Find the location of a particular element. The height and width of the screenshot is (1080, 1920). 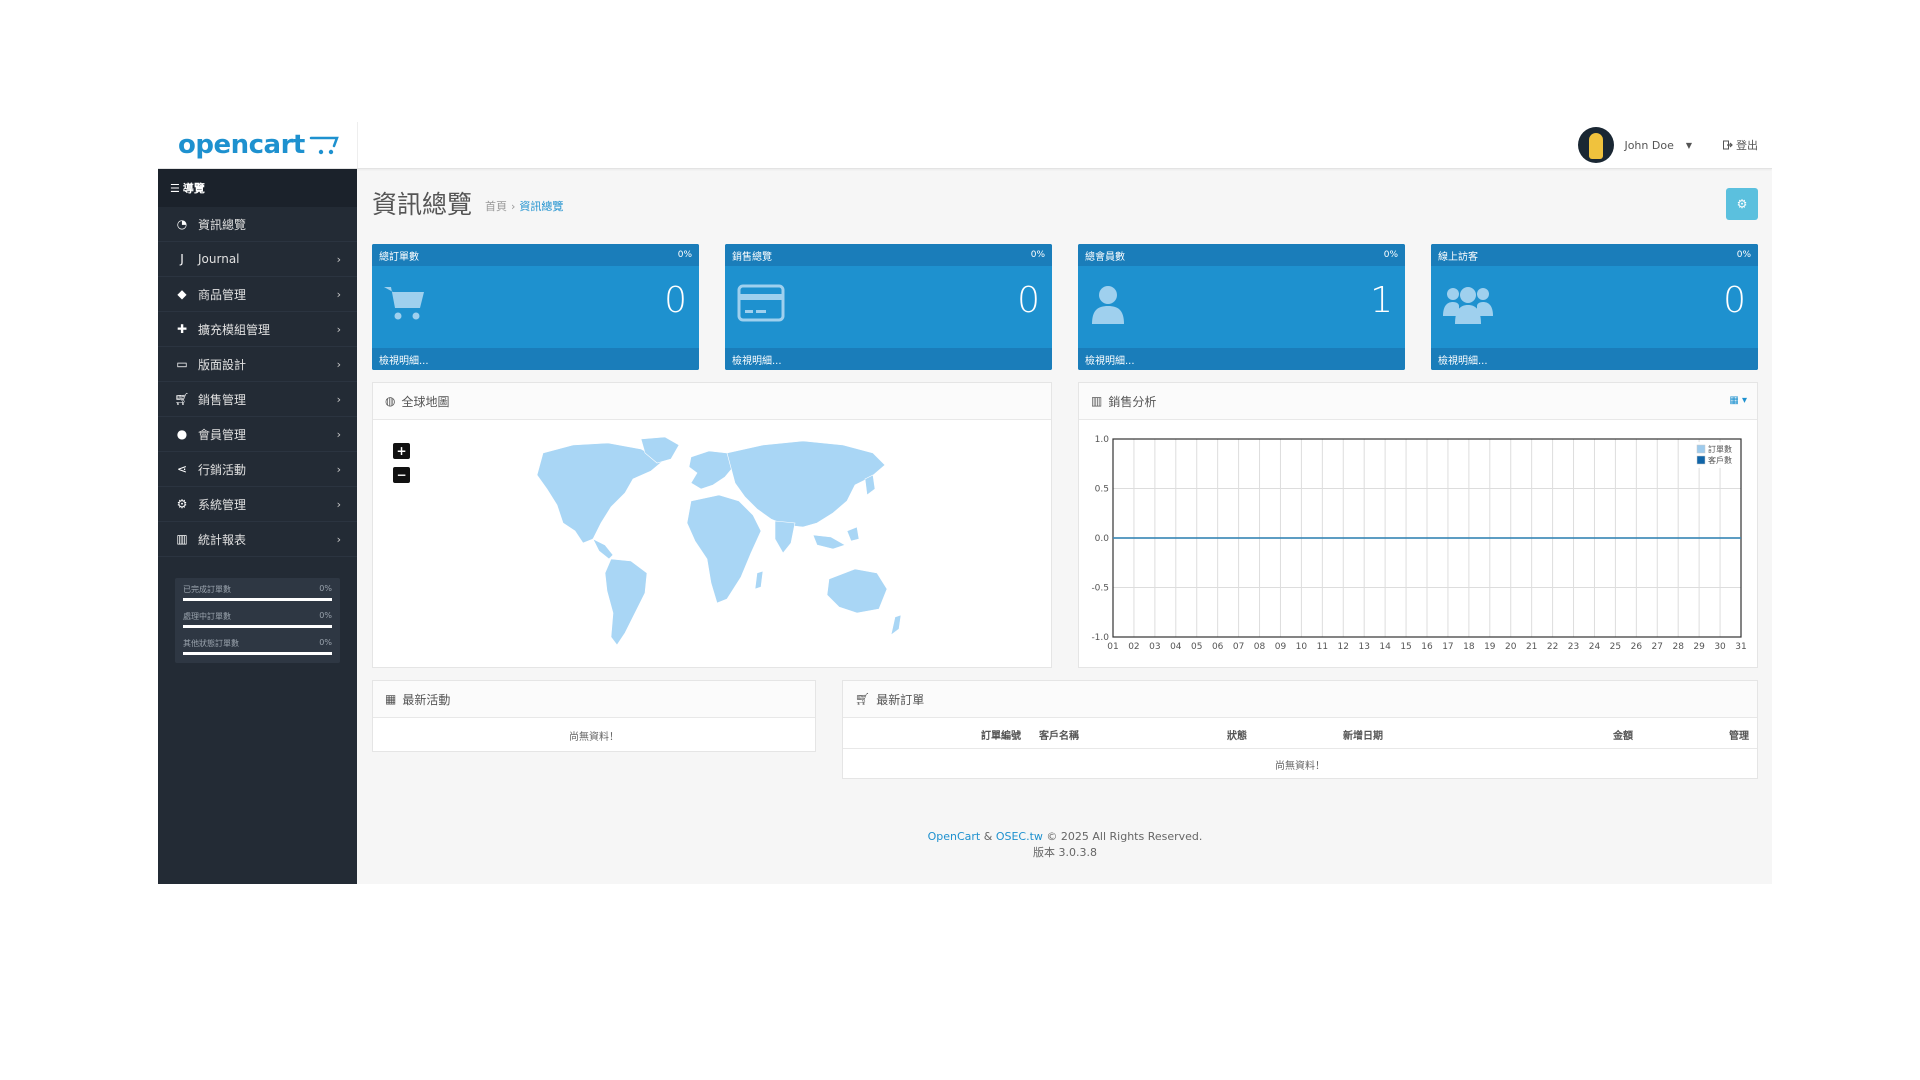

tile-title: 銷售總覽 is located at coordinates (752, 257).